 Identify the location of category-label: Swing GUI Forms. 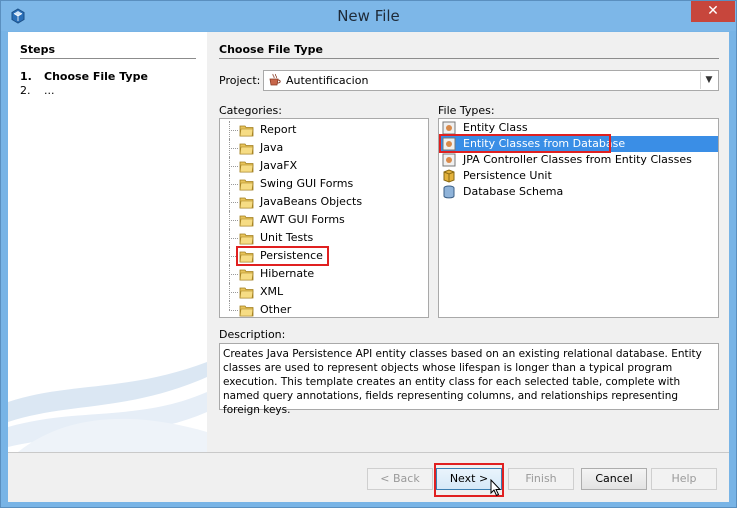
(307, 183).